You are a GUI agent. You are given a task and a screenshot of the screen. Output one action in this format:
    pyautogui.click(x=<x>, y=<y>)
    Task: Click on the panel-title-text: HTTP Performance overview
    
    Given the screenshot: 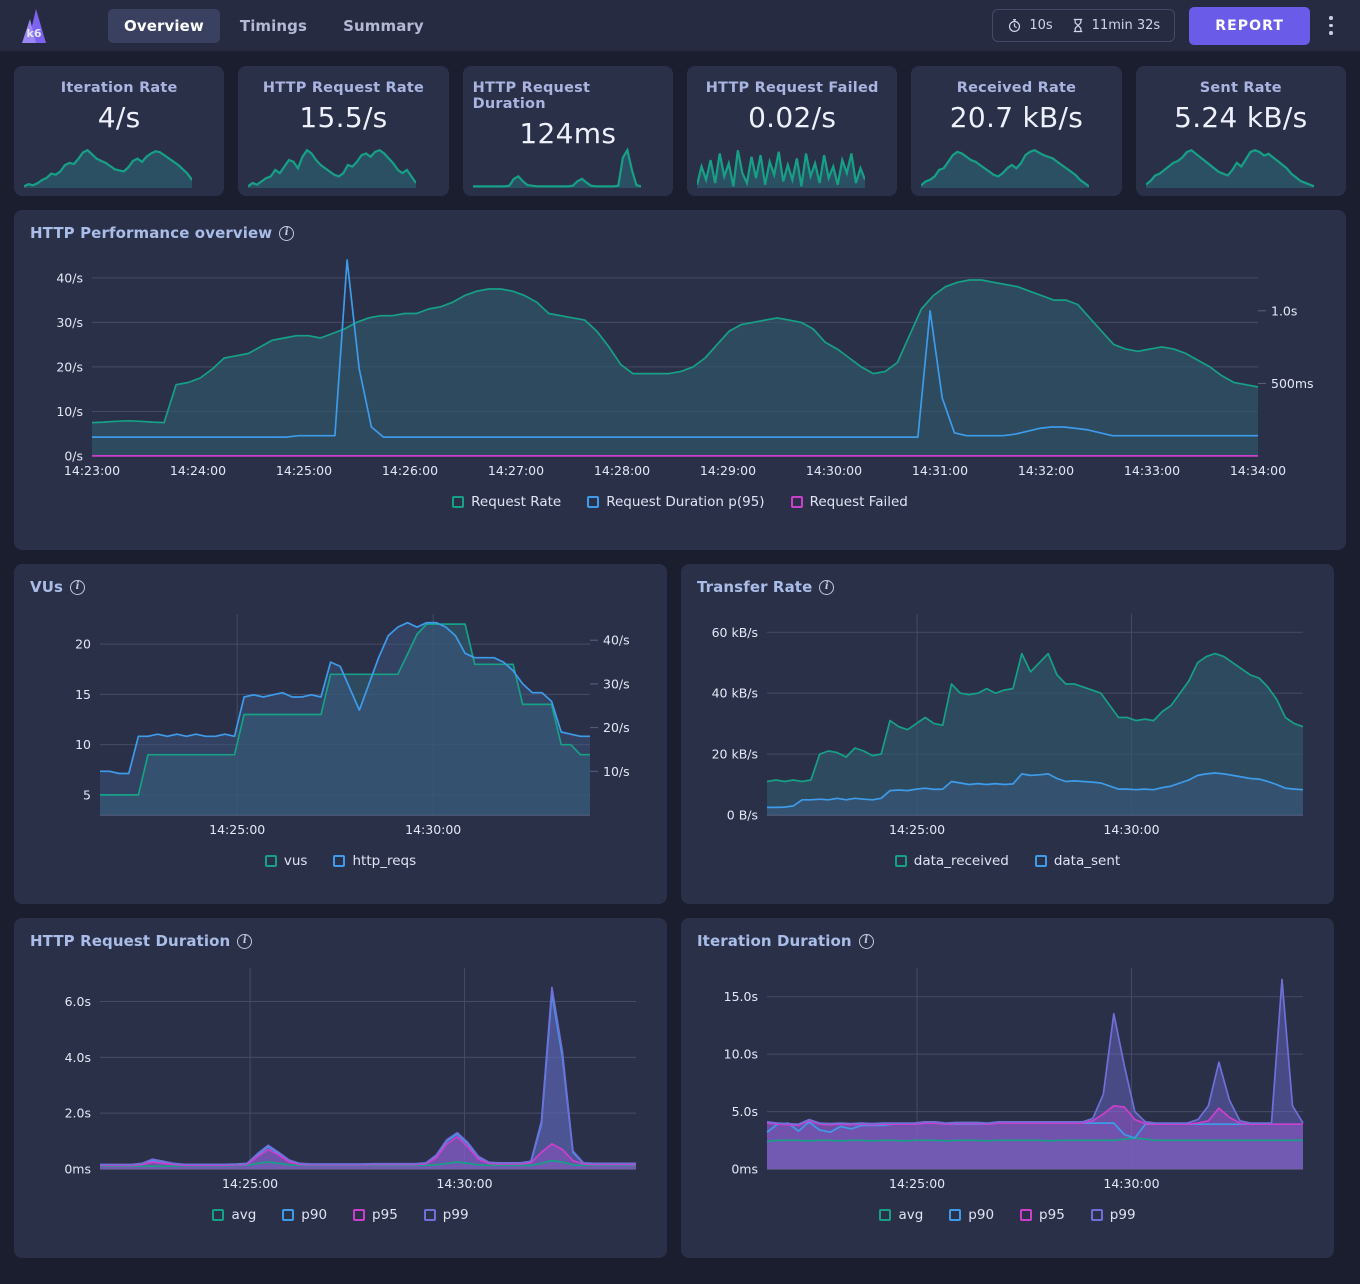 What is the action you would take?
    pyautogui.click(x=151, y=233)
    